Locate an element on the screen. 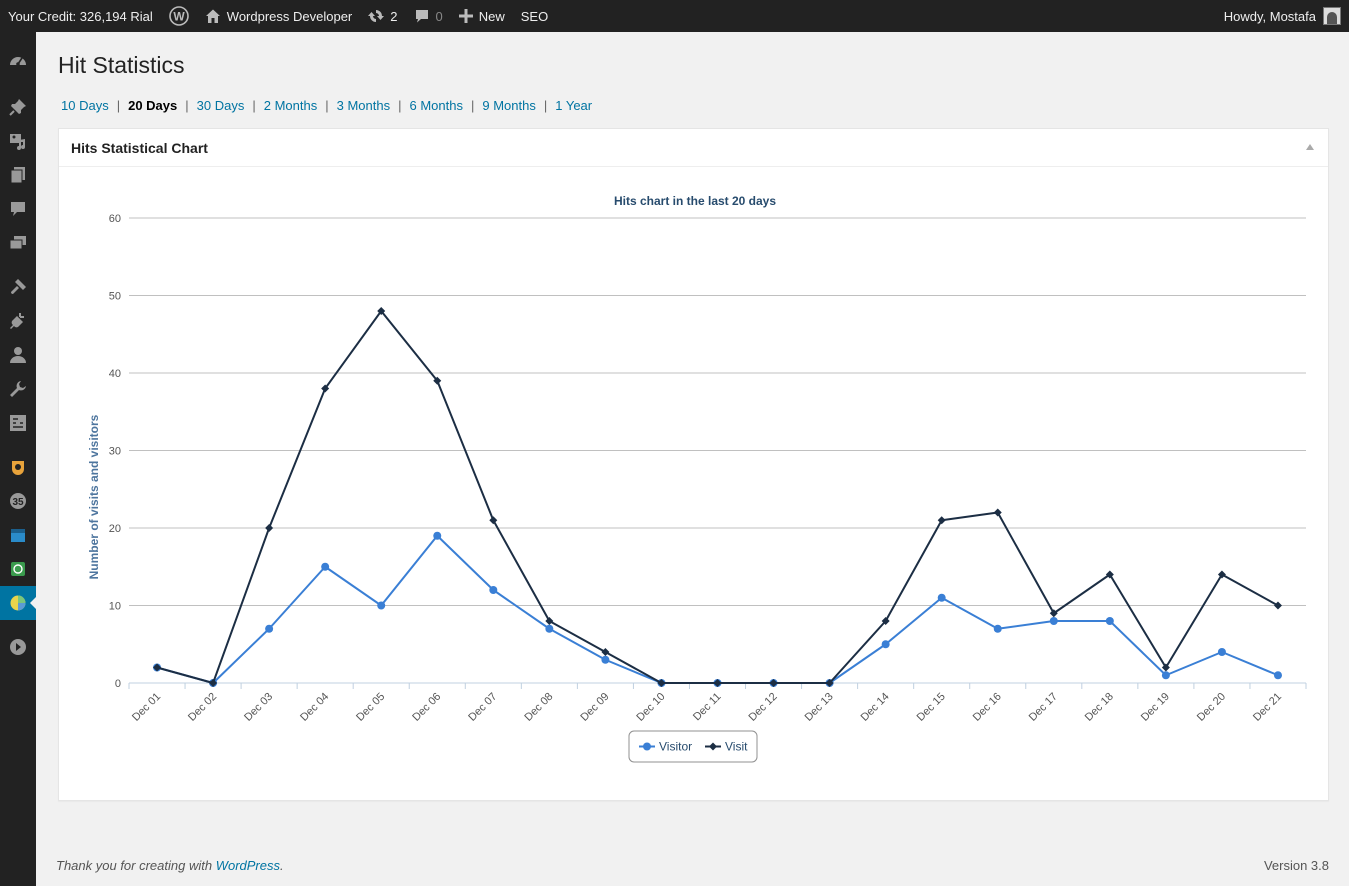  wordpress-logo-icon: W is located at coordinates (178, 16).